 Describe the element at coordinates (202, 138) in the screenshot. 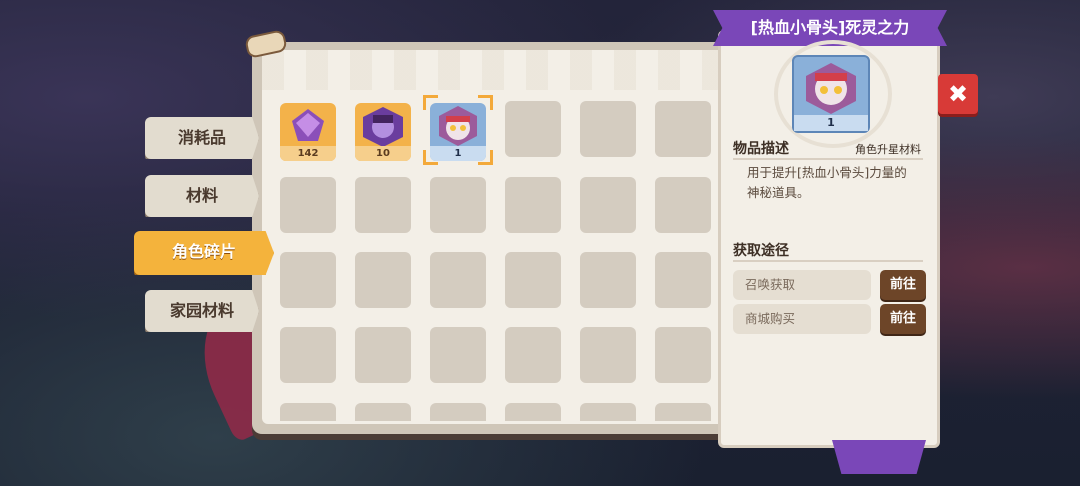

I see `tab-consumables: 消耗品` at that location.